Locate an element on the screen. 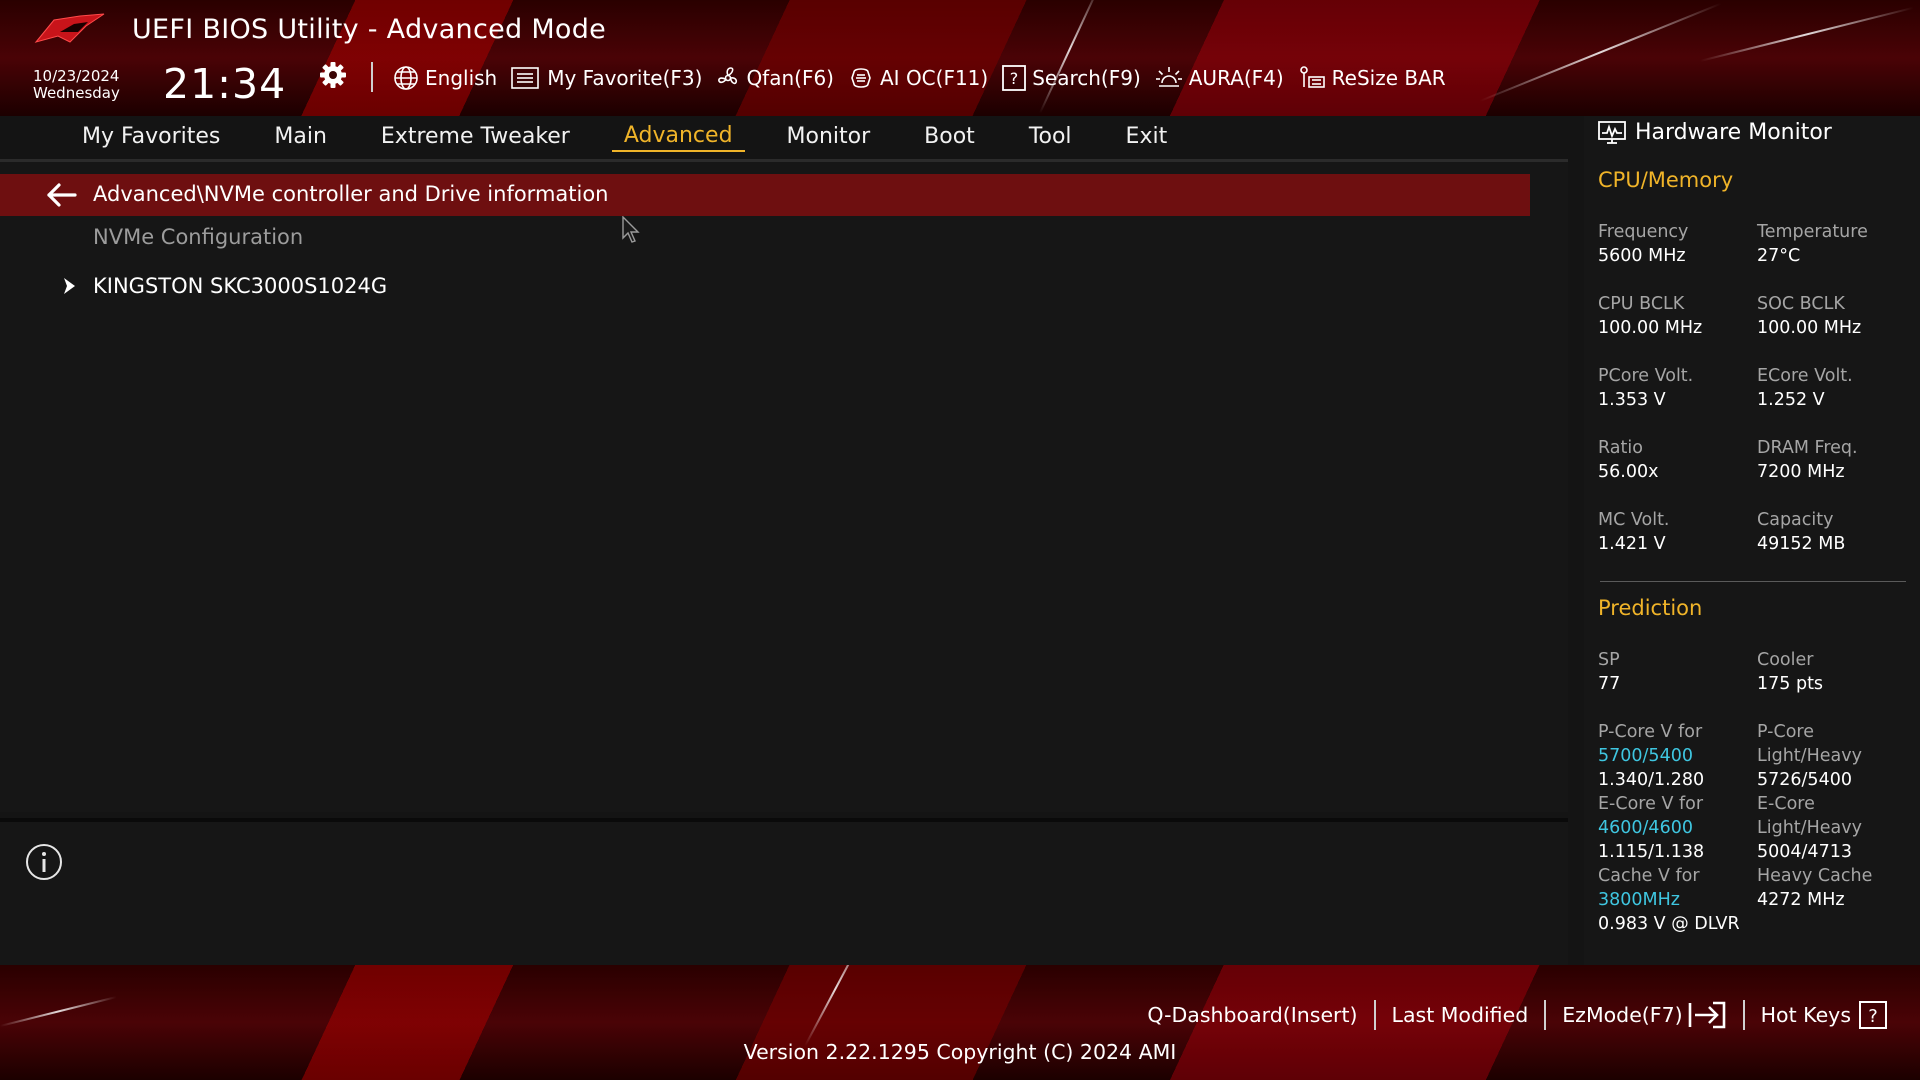 The height and width of the screenshot is (1080, 1920). drive-item-kingston: KINGSTON SKC3000S1024G is located at coordinates (223, 286).